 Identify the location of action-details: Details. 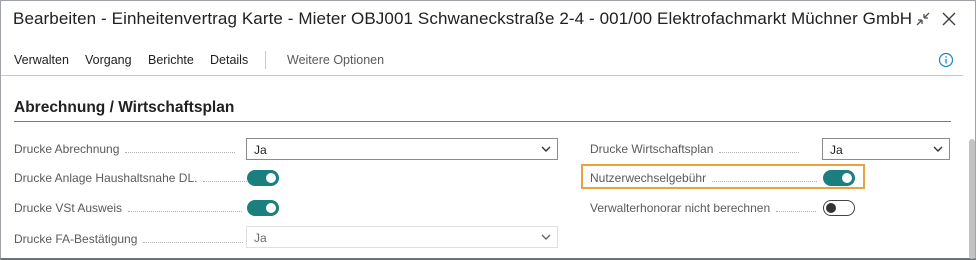
(229, 60).